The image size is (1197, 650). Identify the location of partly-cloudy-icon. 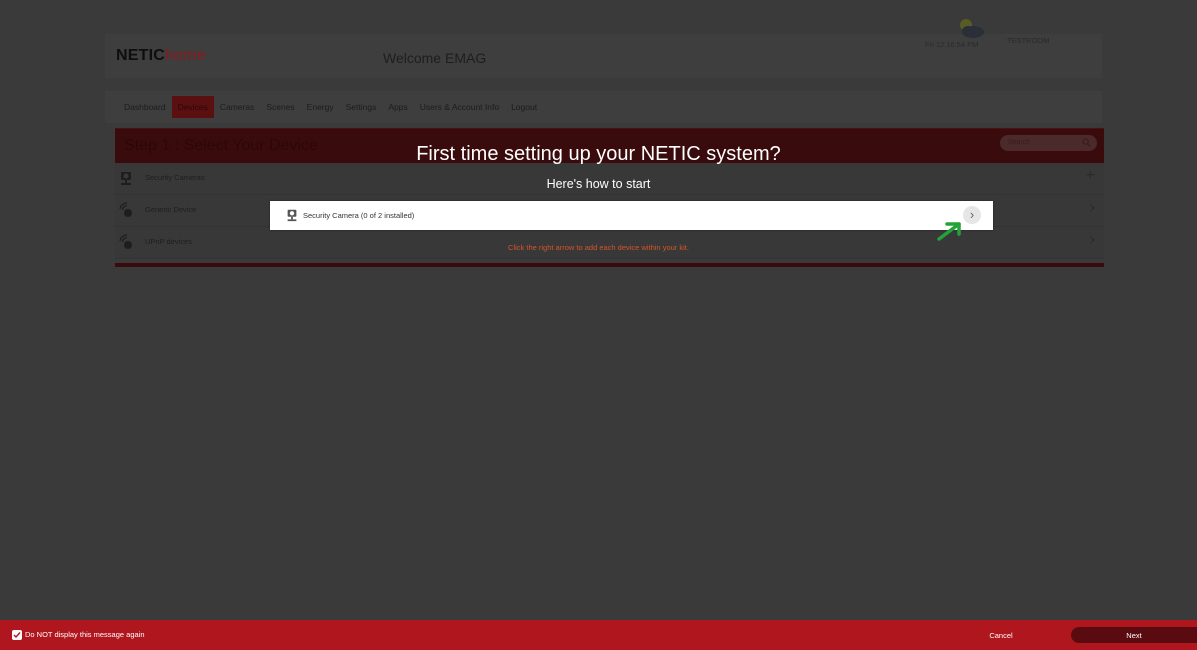
(972, 28).